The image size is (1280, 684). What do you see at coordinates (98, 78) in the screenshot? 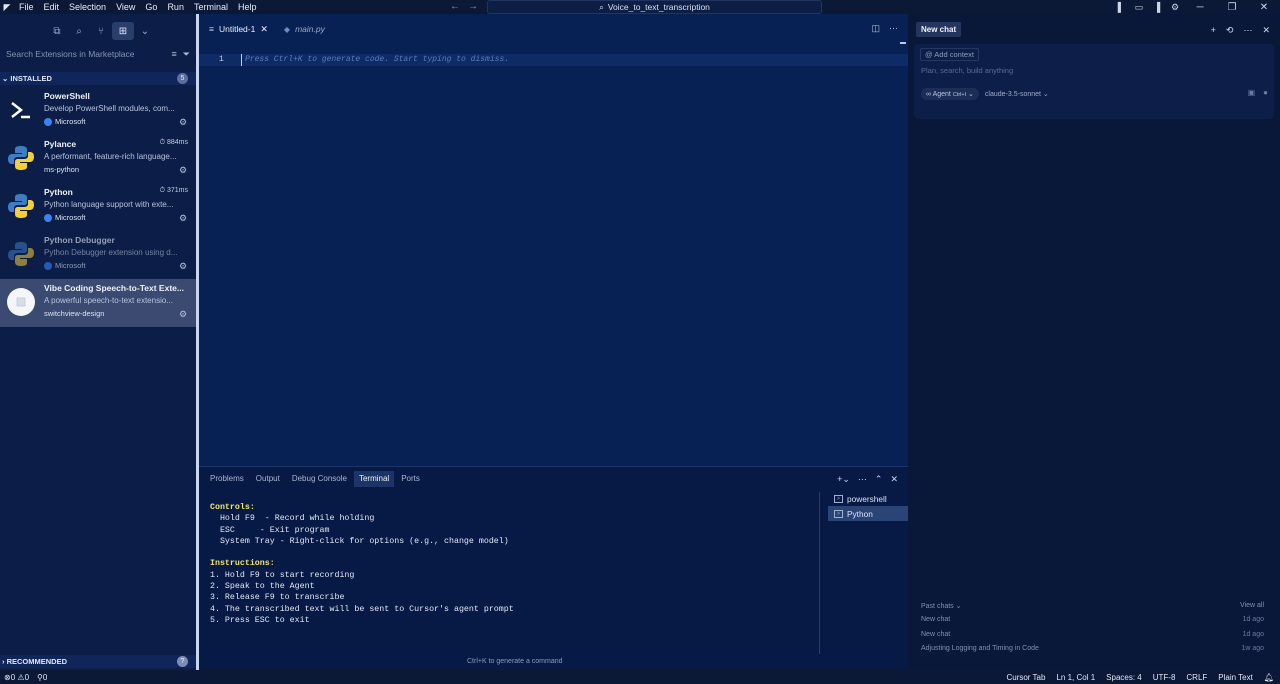
I see `installed-section-header: ⌄ INSTALLED 5` at bounding box center [98, 78].